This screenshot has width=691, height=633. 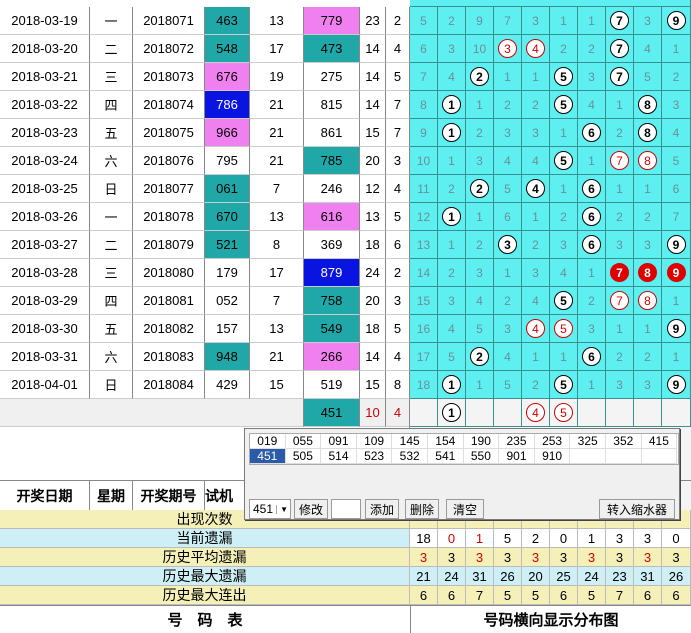 I want to click on number-option: 352, so click(x=624, y=441).